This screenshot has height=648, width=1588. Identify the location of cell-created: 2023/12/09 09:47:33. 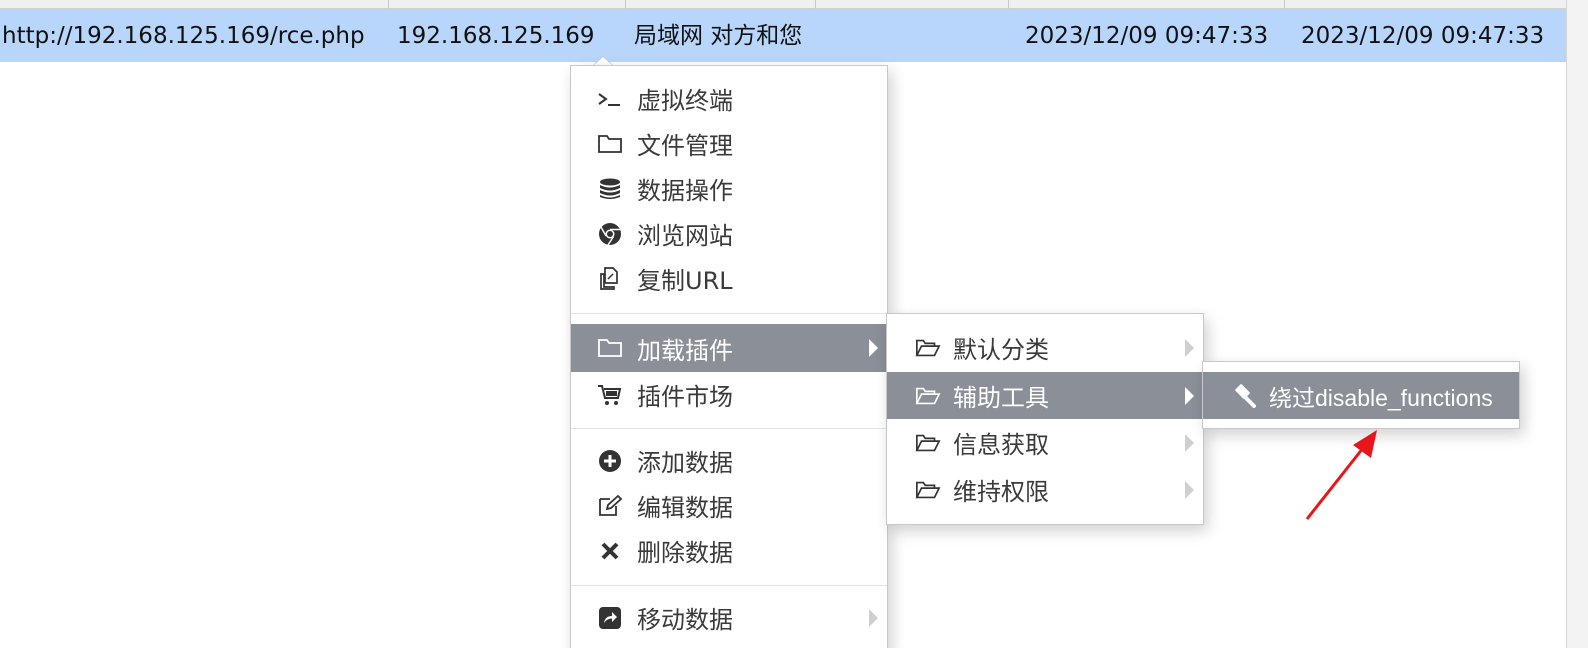
(1147, 36).